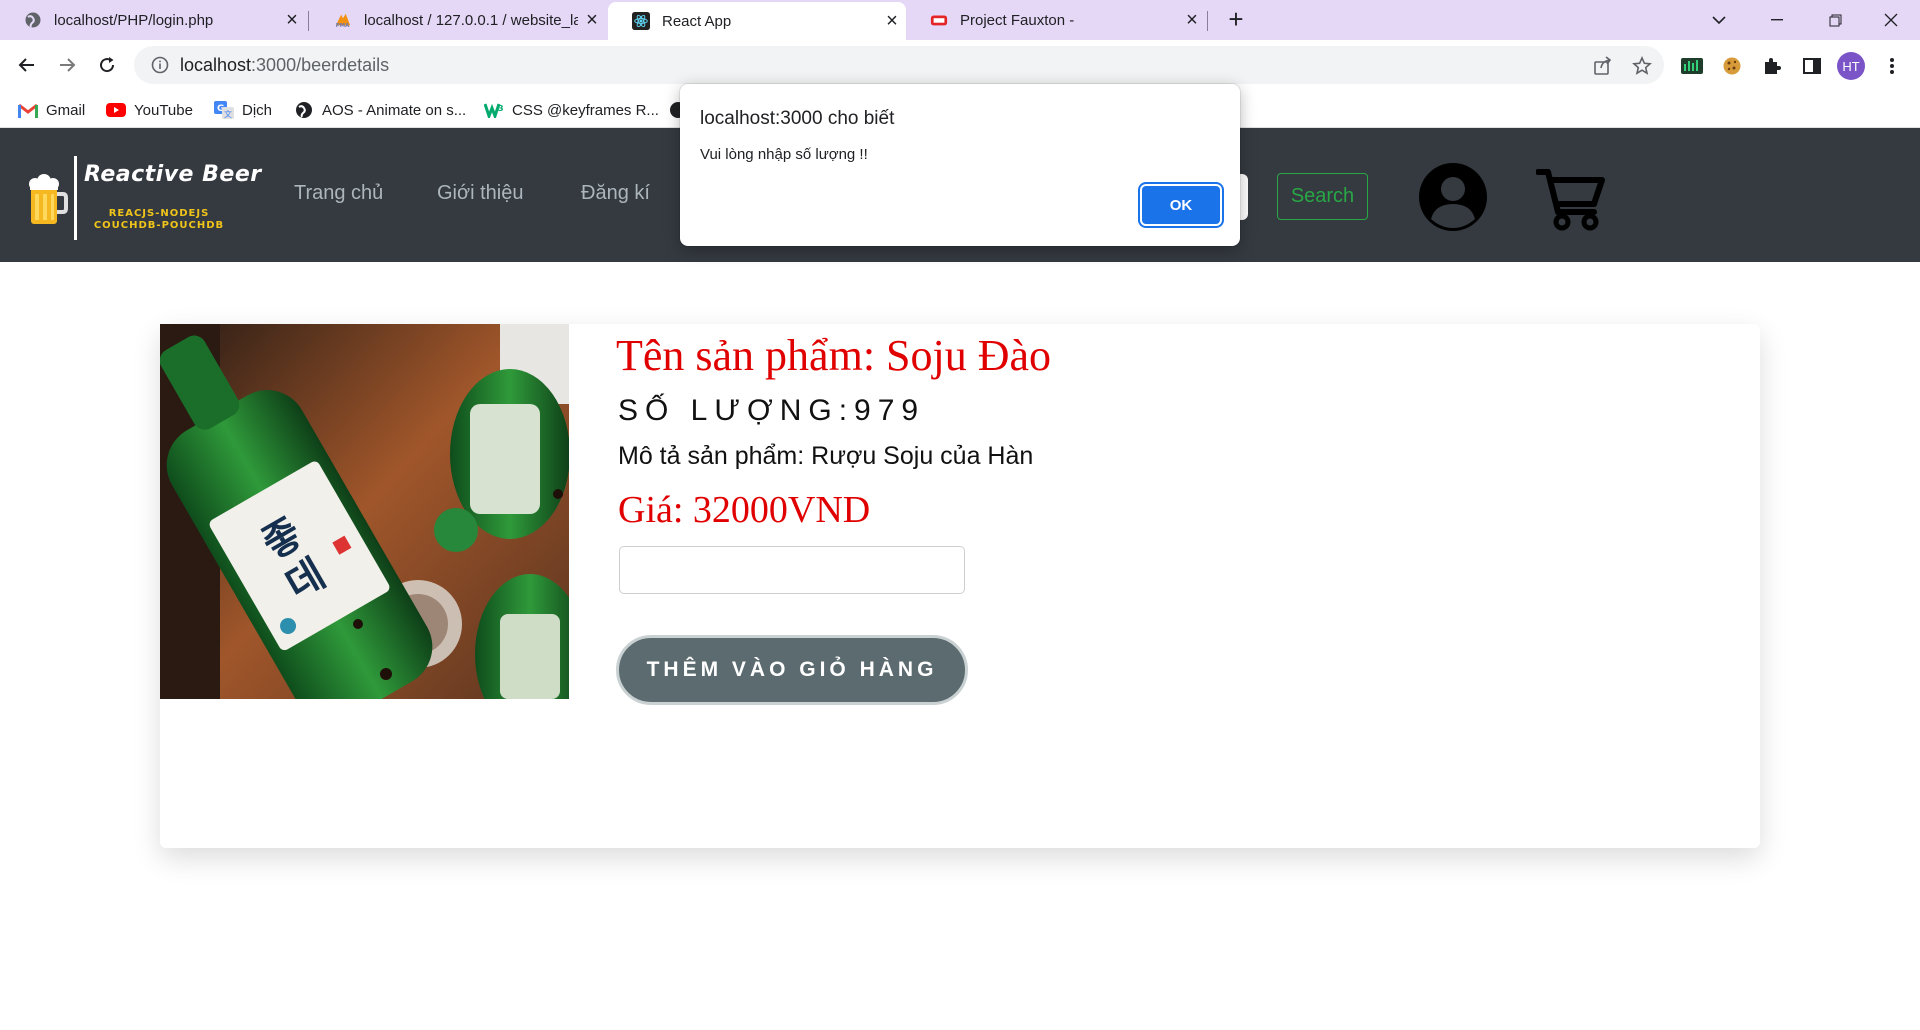 The width and height of the screenshot is (1920, 1030). I want to click on quantity-input, so click(792, 570).